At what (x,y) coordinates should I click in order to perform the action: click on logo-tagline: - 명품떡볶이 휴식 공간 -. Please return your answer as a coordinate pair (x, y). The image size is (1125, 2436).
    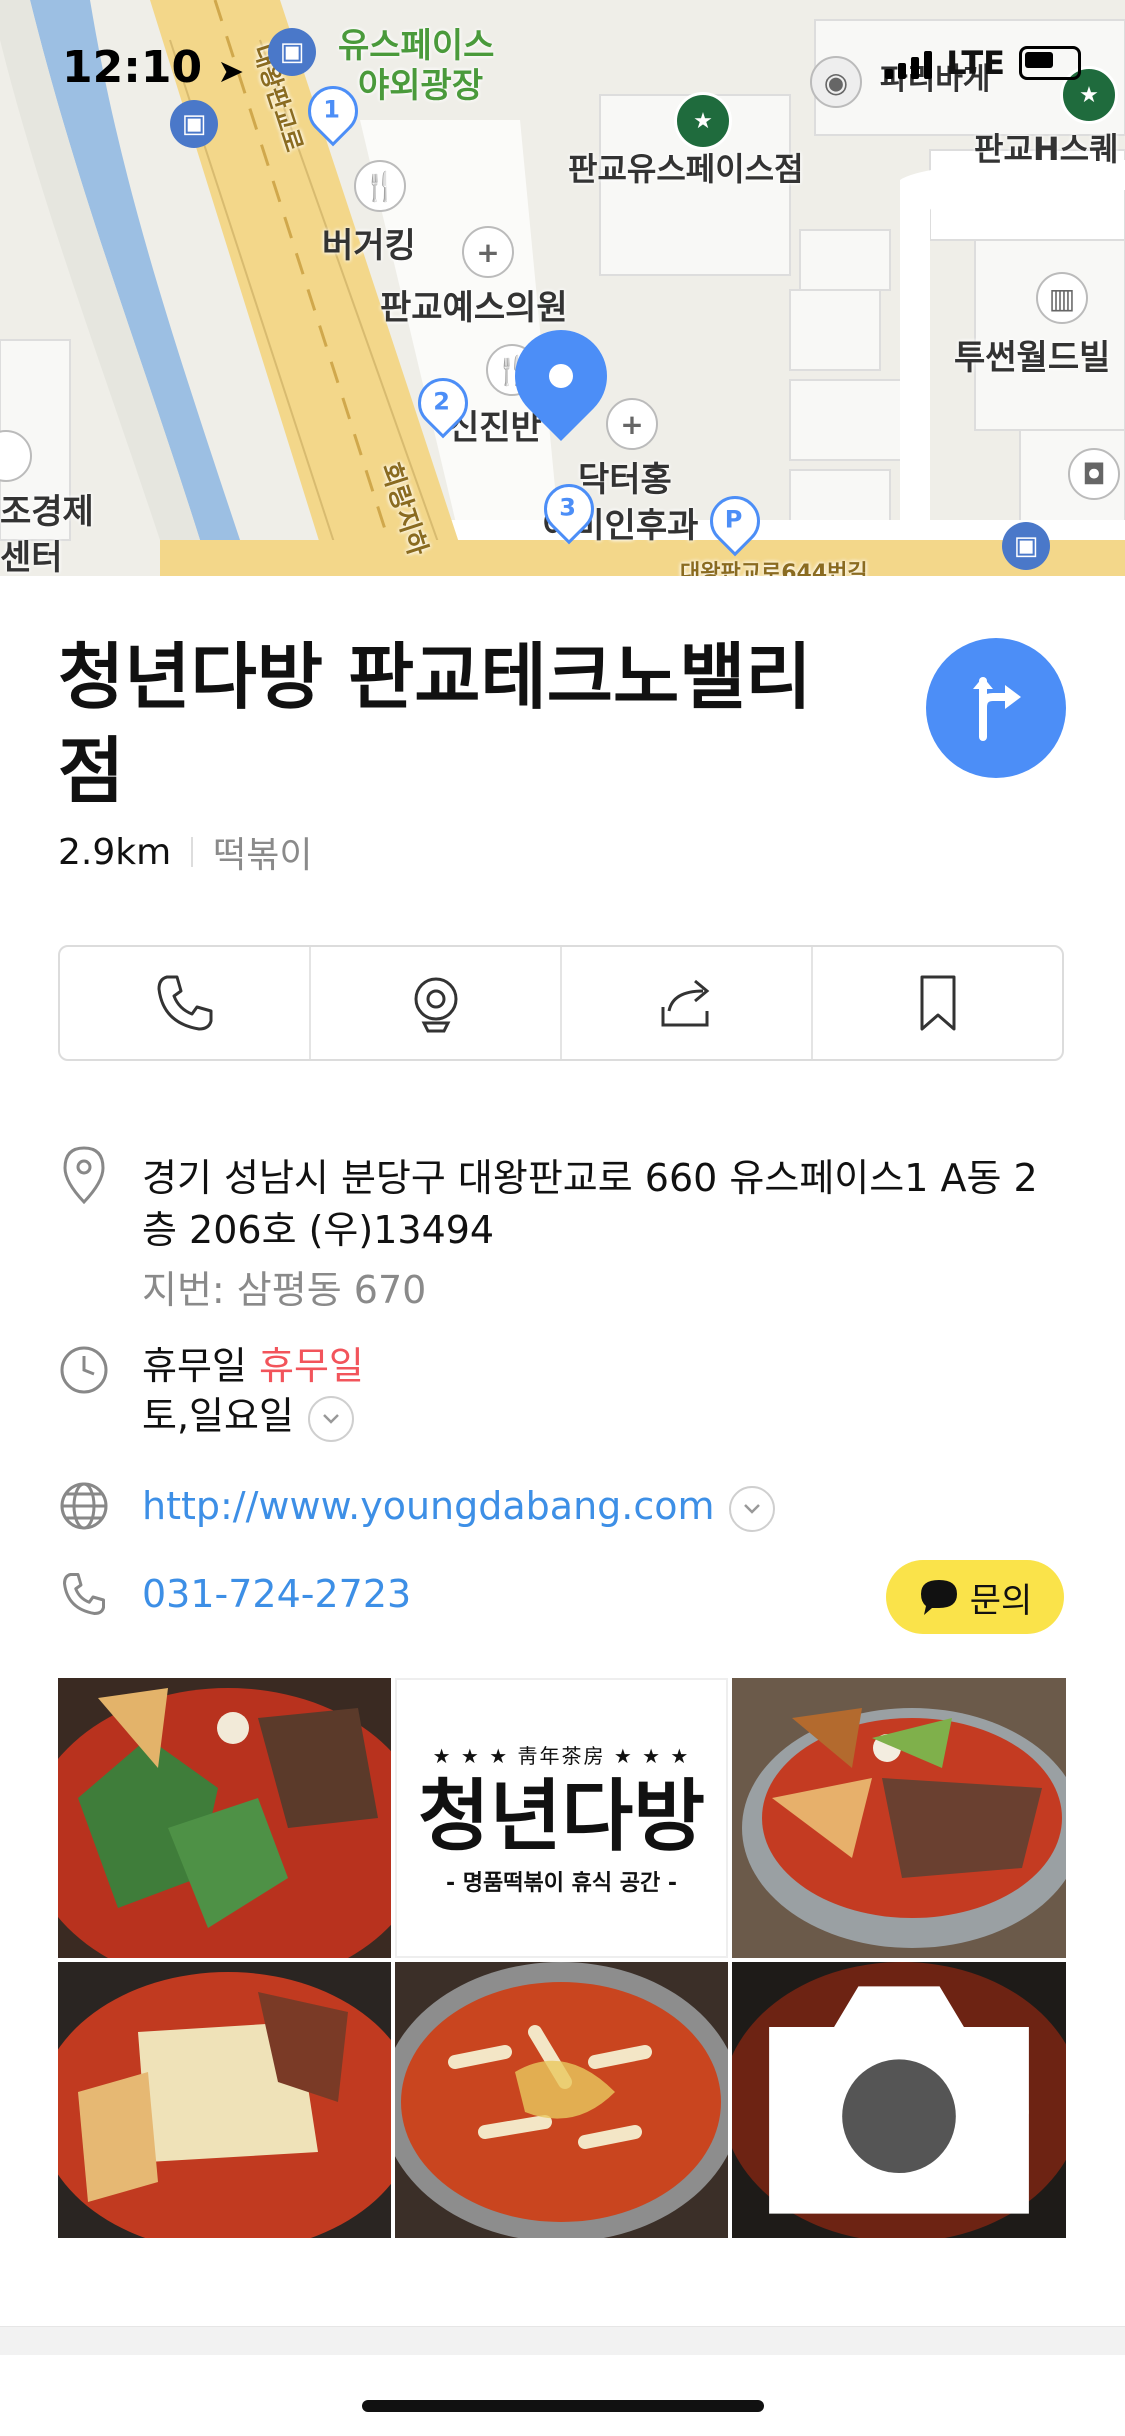
    Looking at the image, I should click on (561, 1883).